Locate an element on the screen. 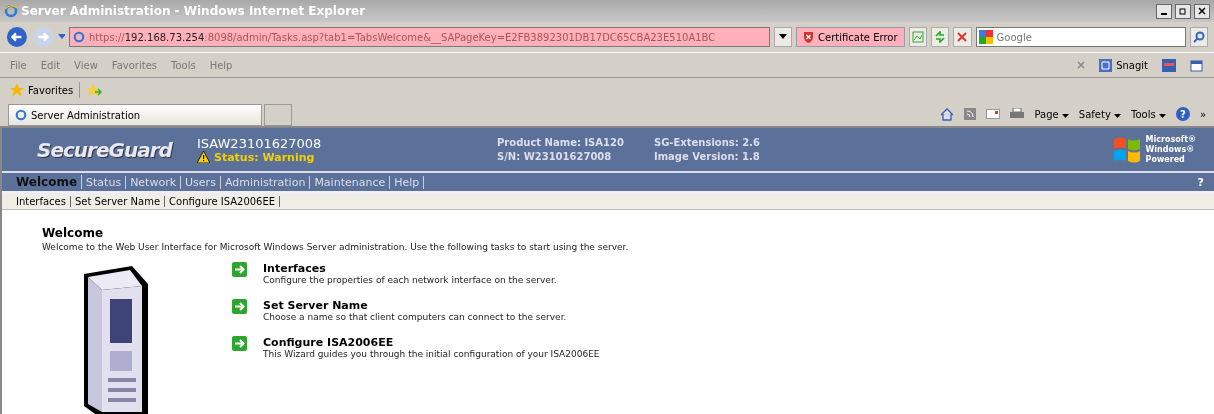 The height and width of the screenshot is (414, 1214). restore-icon is located at coordinates (1183, 11).